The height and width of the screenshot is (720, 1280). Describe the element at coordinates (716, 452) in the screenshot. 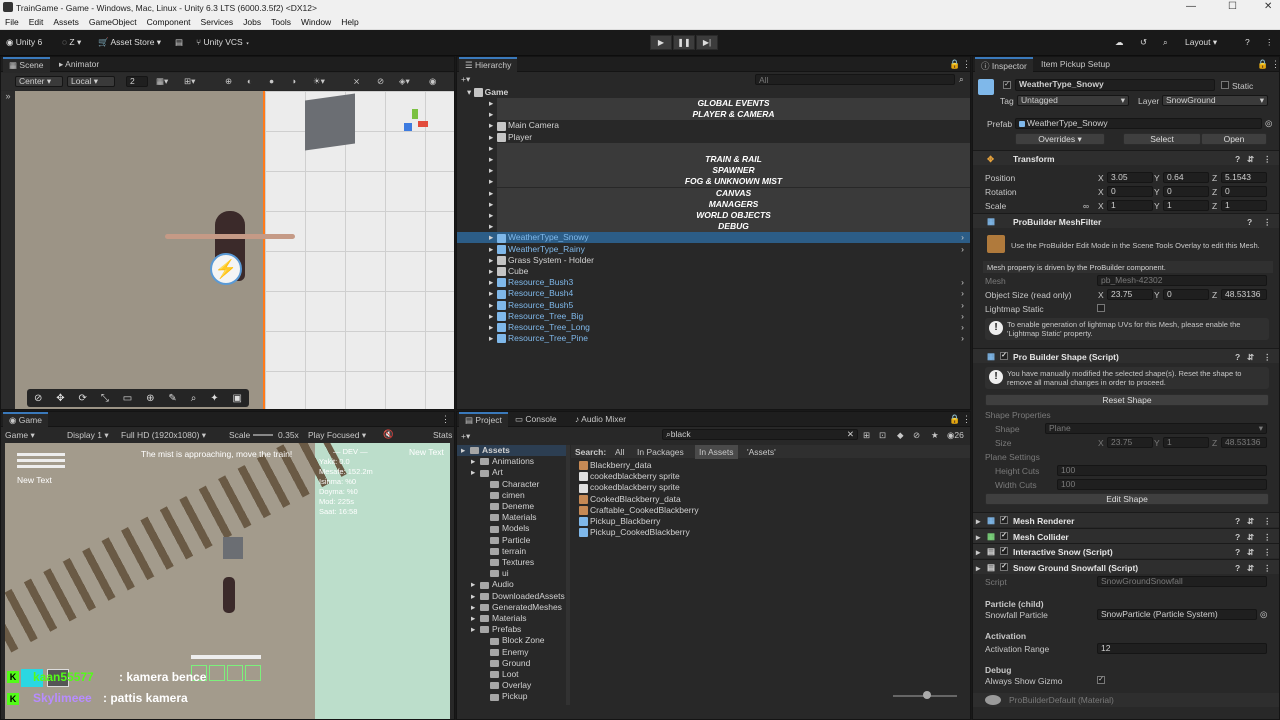

I see `filter-in-assets: In Assets` at that location.